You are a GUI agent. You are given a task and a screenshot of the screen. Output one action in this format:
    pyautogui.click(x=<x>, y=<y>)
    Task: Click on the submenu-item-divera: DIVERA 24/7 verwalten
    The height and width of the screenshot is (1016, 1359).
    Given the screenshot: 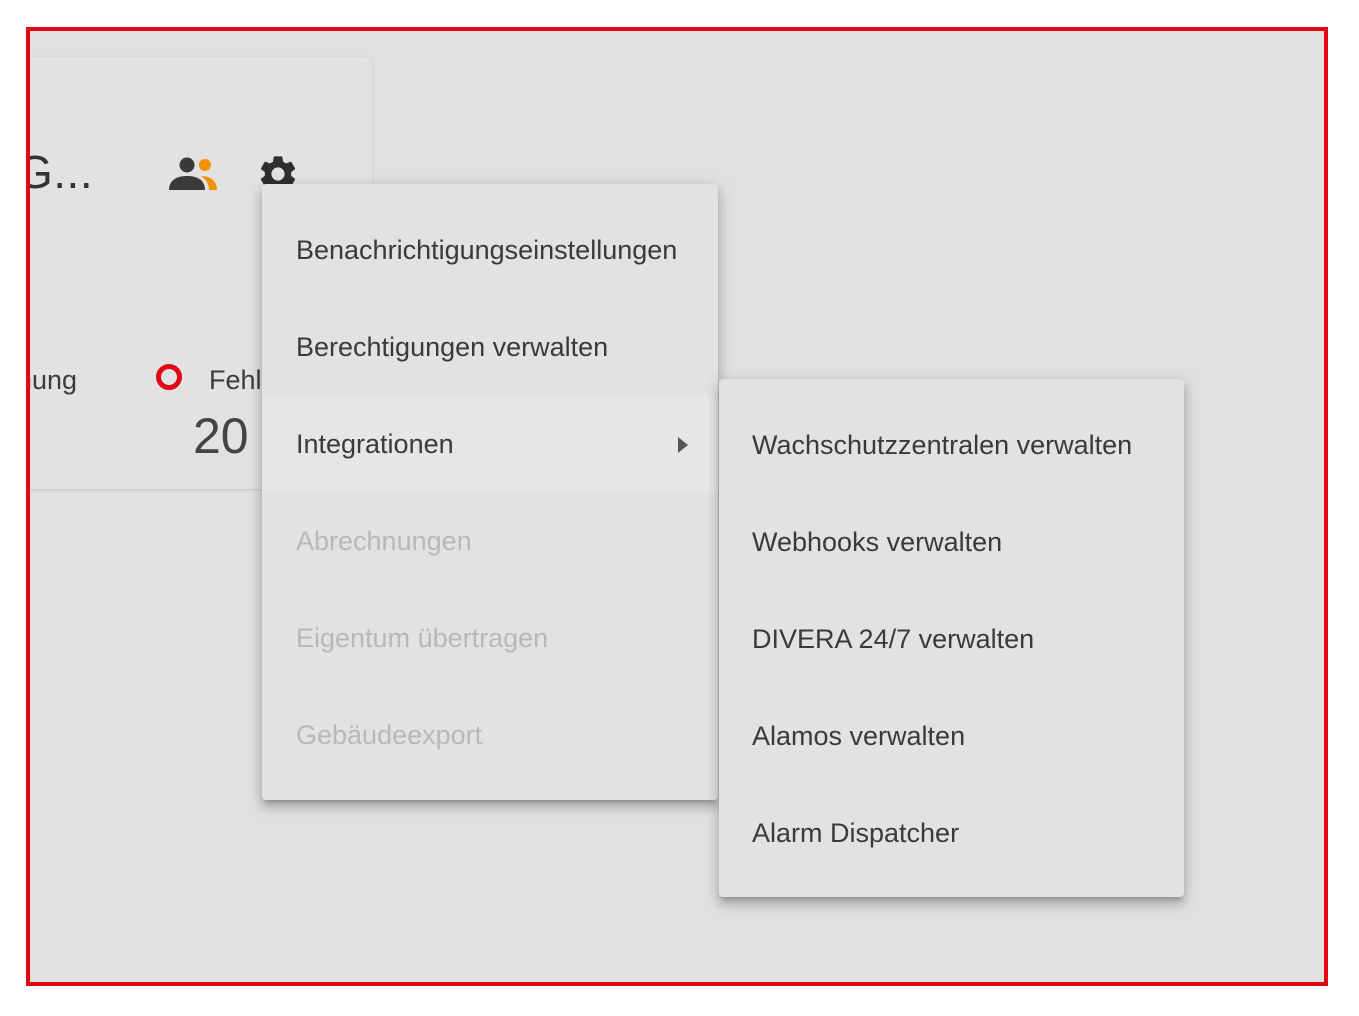 What is the action you would take?
    pyautogui.click(x=951, y=639)
    